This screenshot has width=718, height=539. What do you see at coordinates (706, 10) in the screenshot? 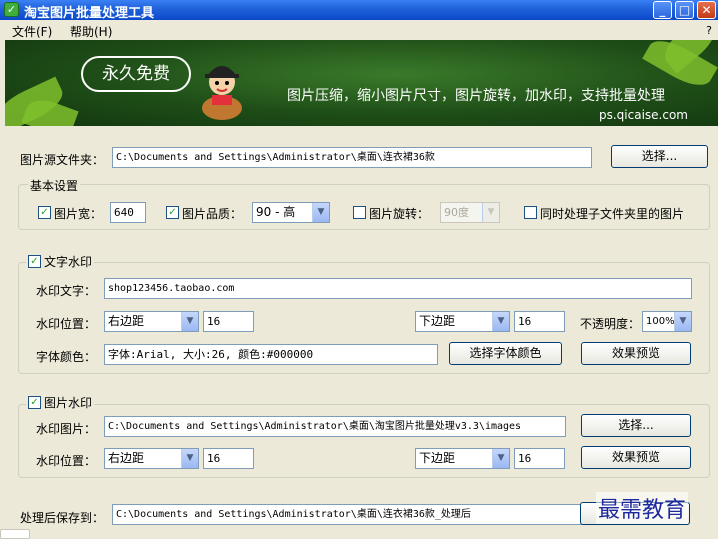
I see `close-button: ✕` at bounding box center [706, 10].